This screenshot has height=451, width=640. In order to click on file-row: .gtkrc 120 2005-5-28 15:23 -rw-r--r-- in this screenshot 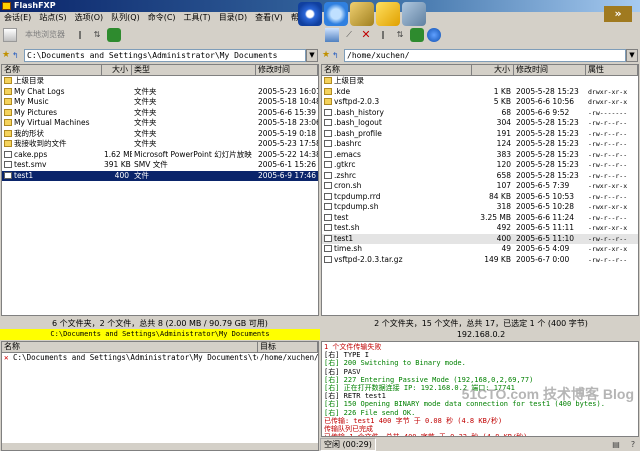, I will do `click(480, 165)`.